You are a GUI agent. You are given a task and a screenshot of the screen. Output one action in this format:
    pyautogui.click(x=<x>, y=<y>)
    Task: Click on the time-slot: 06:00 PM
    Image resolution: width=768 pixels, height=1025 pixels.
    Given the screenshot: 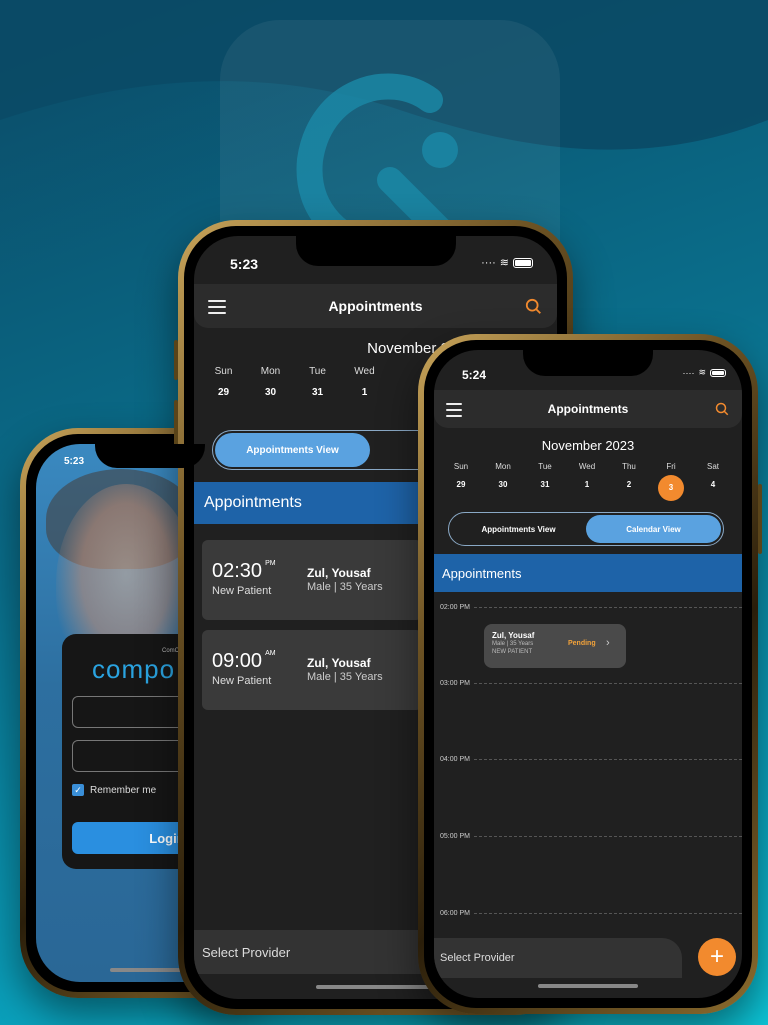 What is the action you would take?
    pyautogui.click(x=591, y=913)
    